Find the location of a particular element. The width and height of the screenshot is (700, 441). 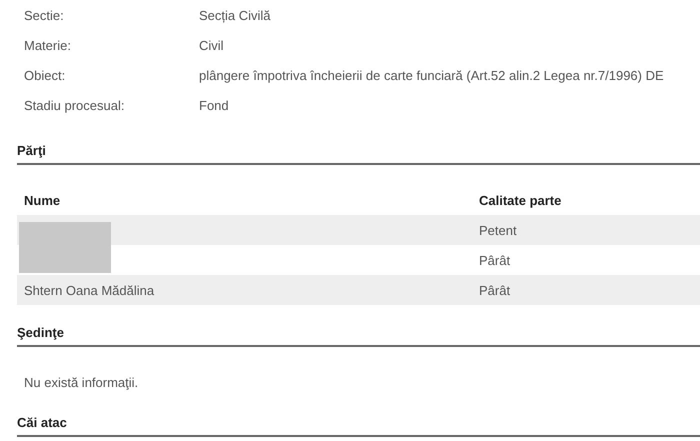

column-header: Nume is located at coordinates (42, 200).